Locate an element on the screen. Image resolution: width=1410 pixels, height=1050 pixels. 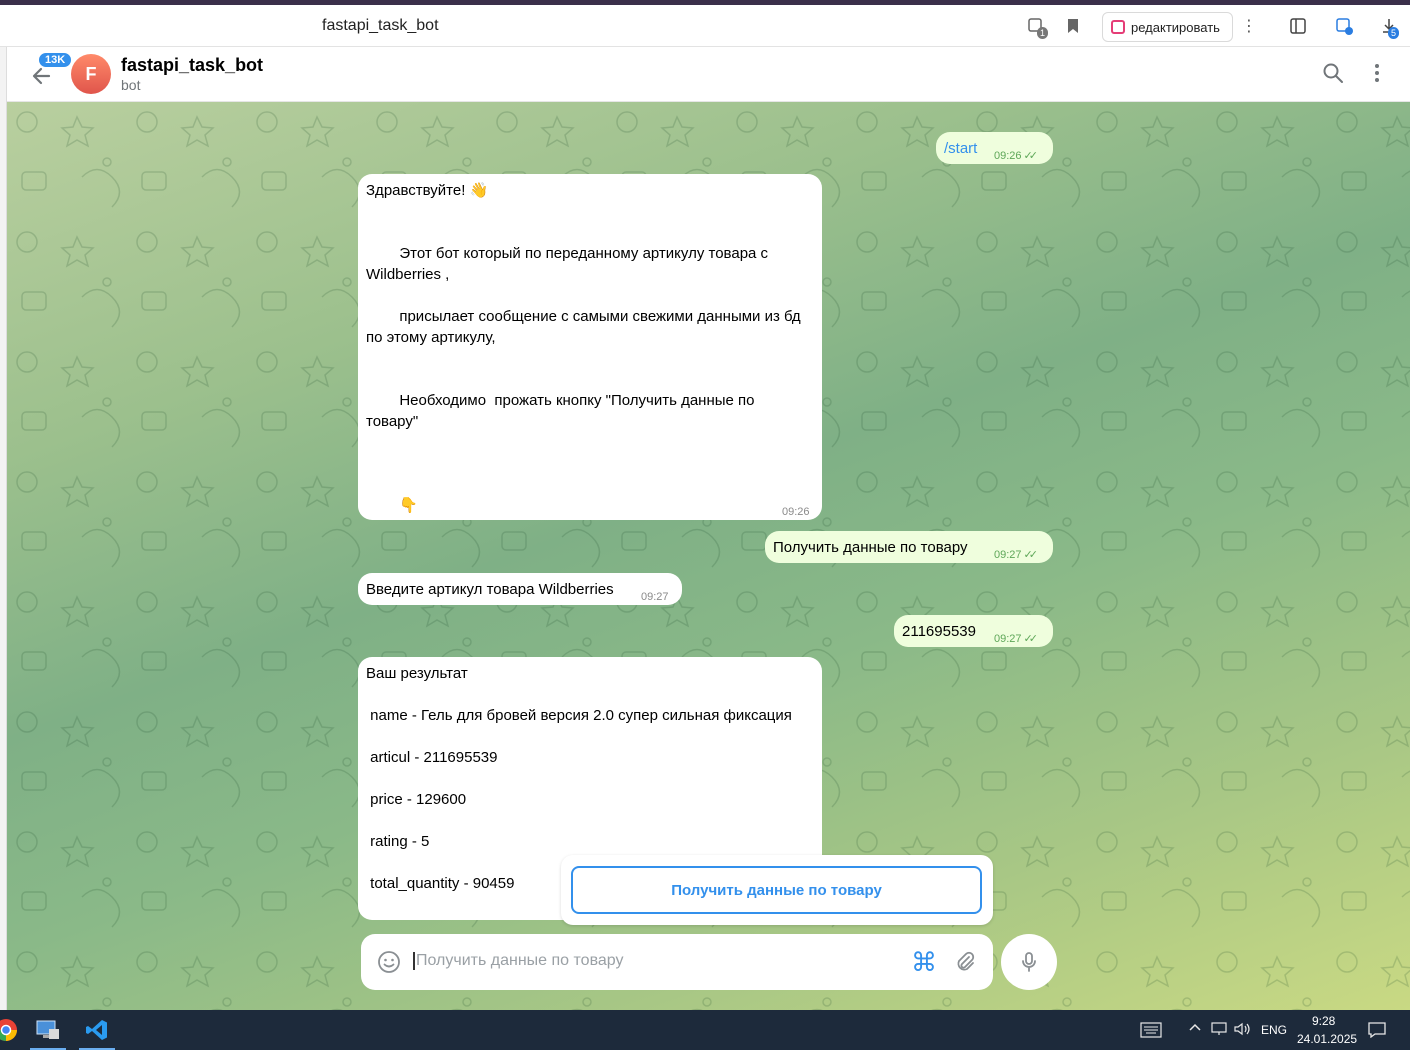
avatar: F is located at coordinates (91, 74).